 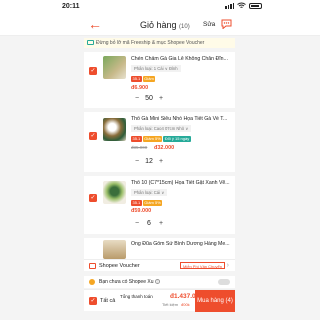 I want to click on product-variant: Phân loại: 1 Cái ∨ Đỉnh, so click(x=156, y=68).